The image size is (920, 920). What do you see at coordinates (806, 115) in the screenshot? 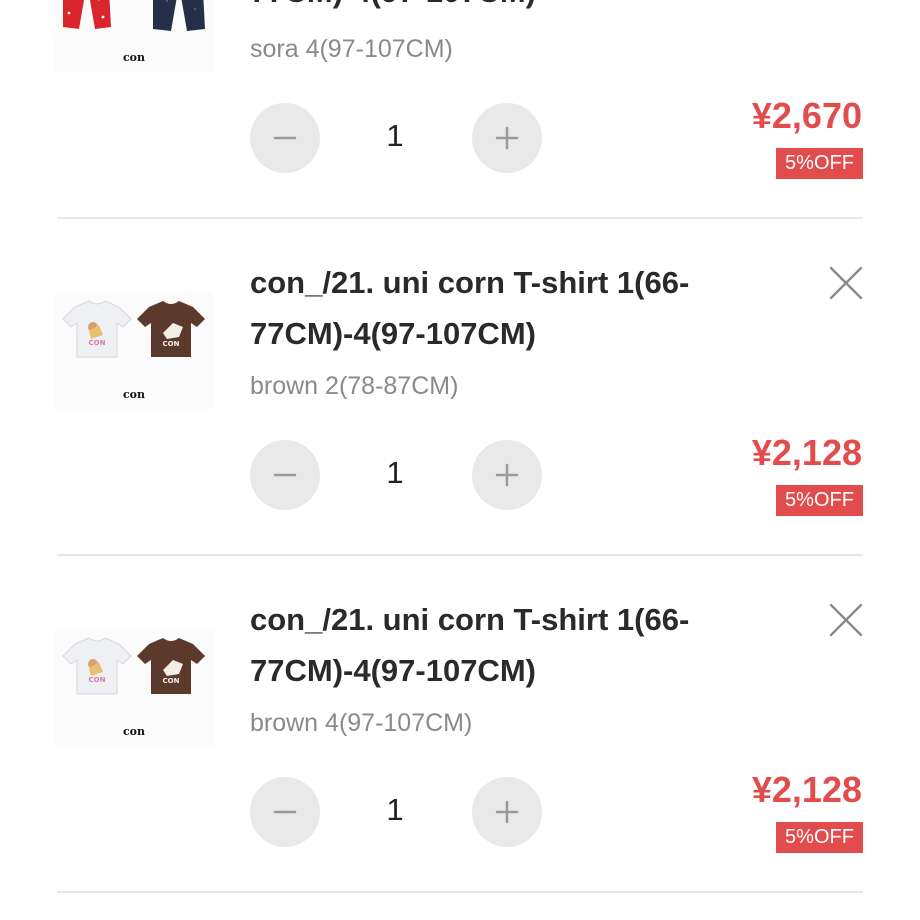
I see `item-price: ¥2,670` at bounding box center [806, 115].